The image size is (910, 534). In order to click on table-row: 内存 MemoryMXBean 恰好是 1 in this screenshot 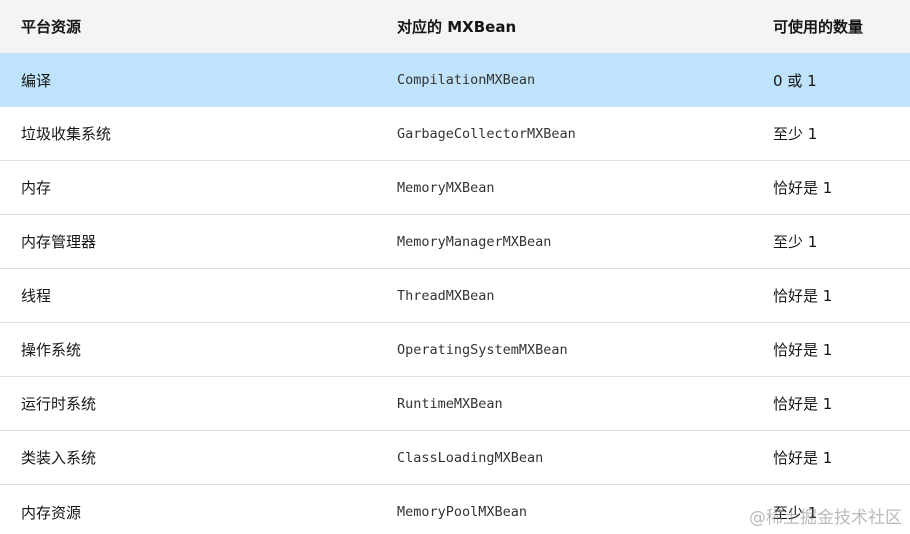, I will do `click(455, 188)`.